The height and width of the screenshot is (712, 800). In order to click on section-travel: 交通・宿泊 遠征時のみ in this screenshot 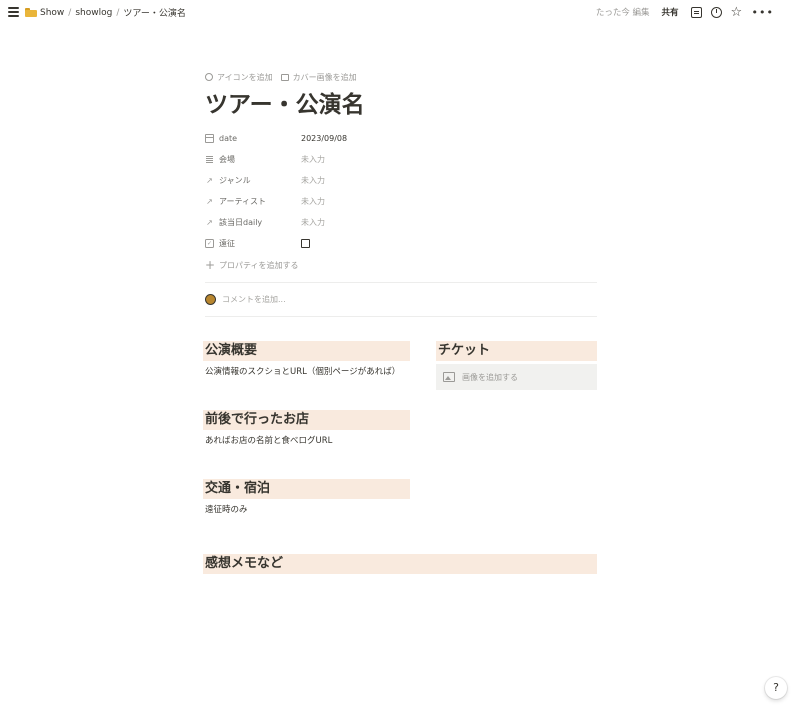, I will do `click(306, 497)`.